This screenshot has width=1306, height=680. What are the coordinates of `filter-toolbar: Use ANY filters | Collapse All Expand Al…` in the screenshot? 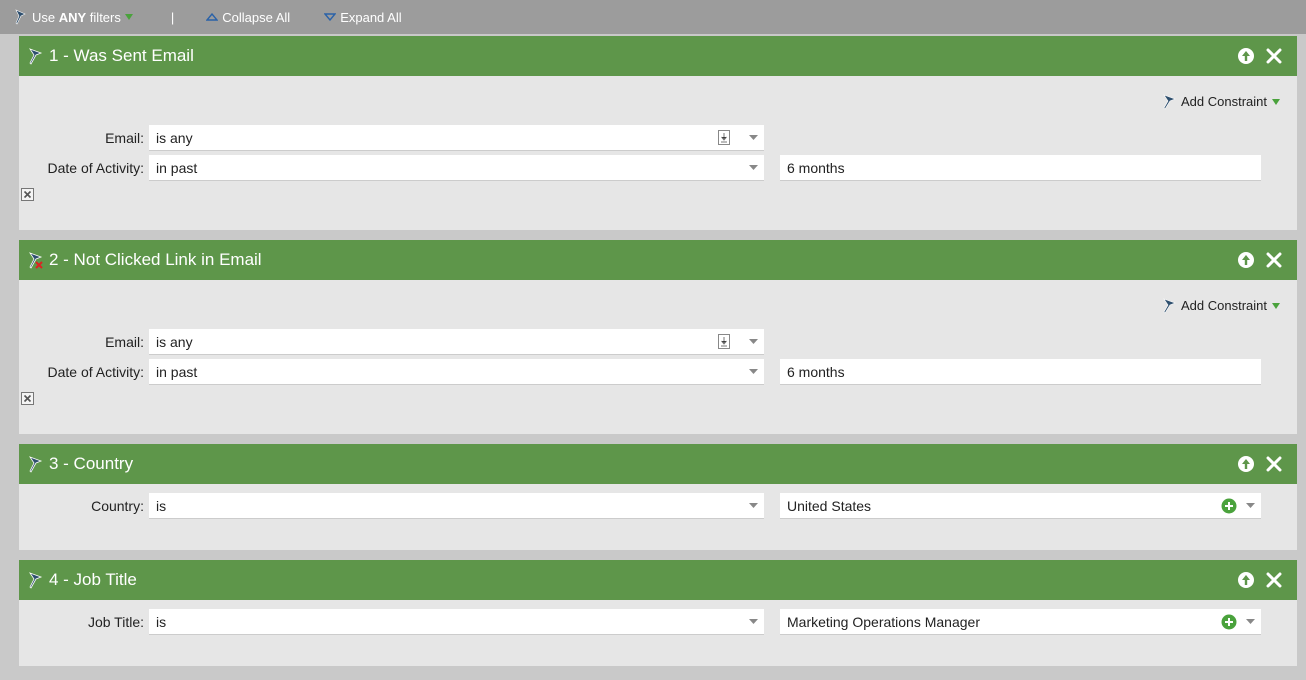 It's located at (653, 17).